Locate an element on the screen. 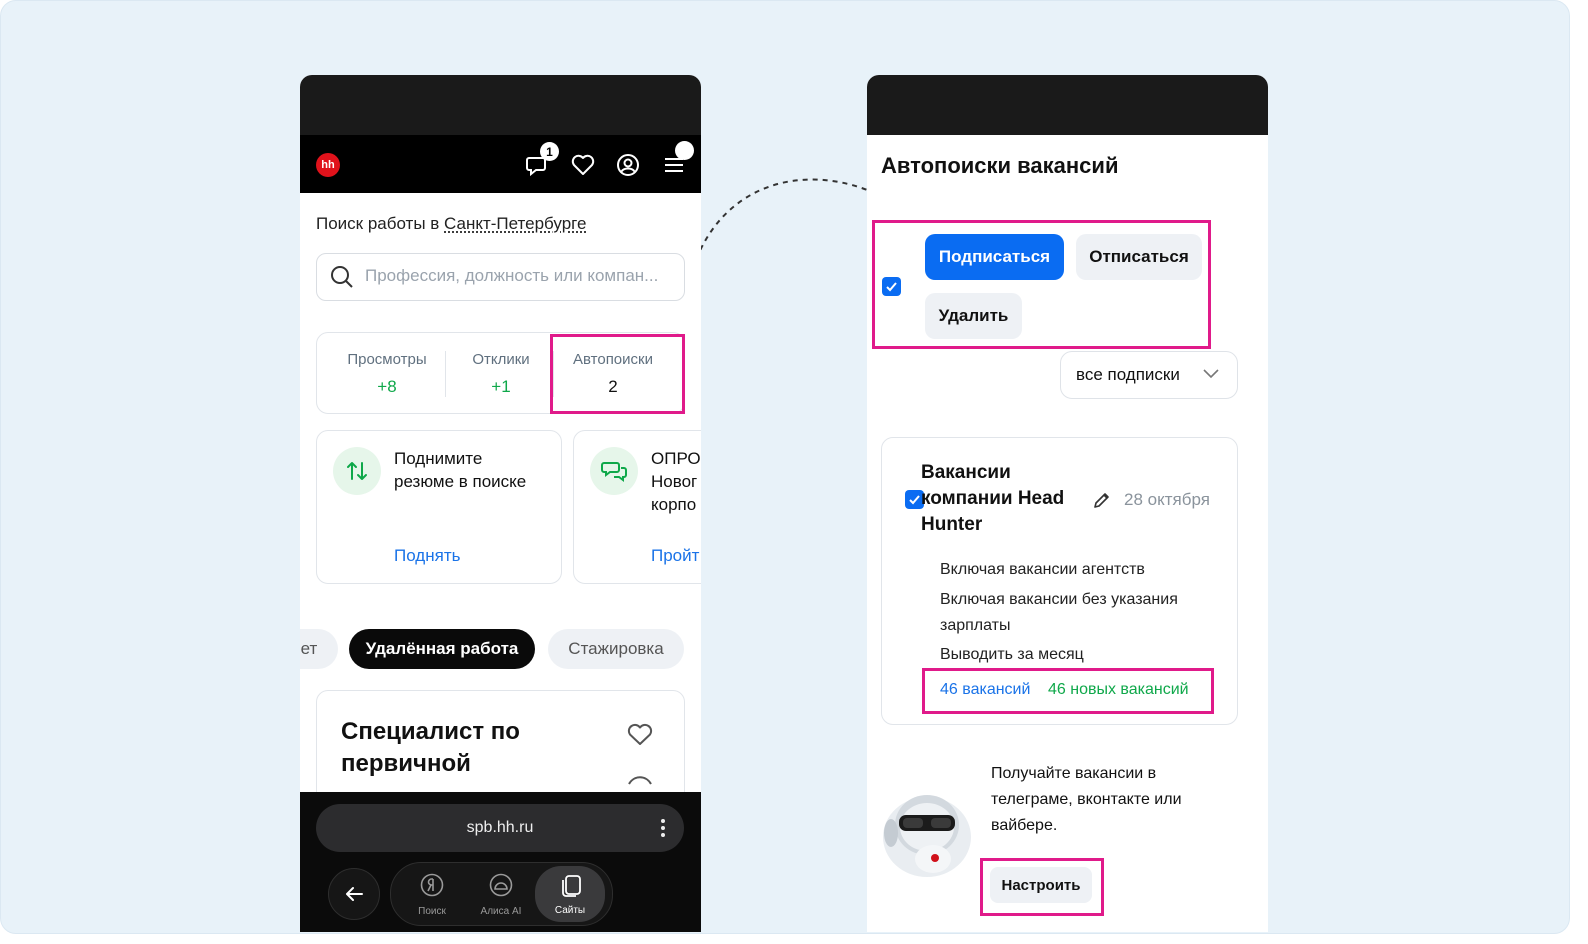 This screenshot has width=1588, height=944. page-title: Автопоиски вакансий is located at coordinates (1000, 165).